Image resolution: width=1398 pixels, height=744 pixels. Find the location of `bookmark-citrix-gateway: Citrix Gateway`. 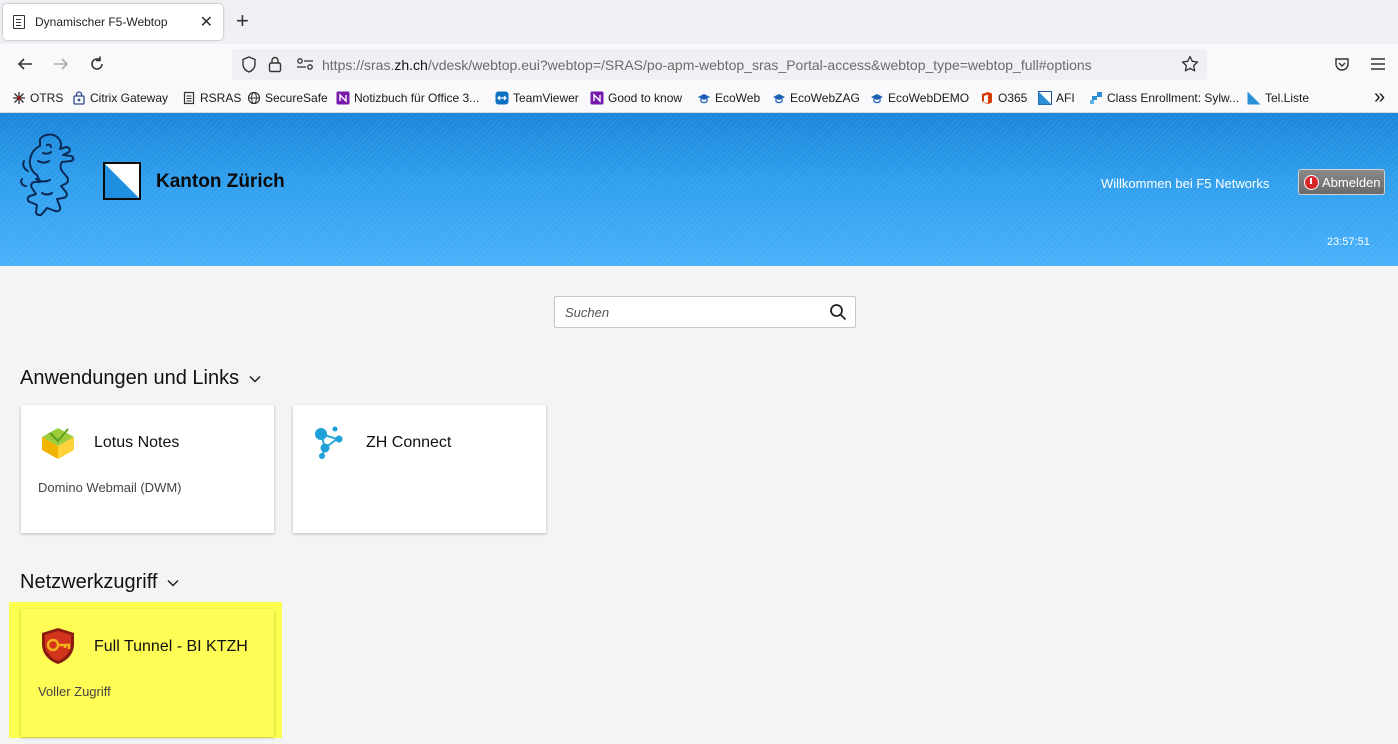

bookmark-citrix-gateway: Citrix Gateway is located at coordinates (120, 98).